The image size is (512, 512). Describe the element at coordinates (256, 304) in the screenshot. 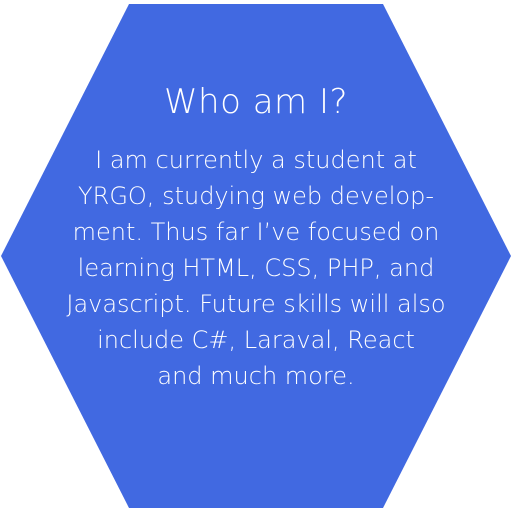

I see `body-line: Javascript. Future skills will also` at that location.